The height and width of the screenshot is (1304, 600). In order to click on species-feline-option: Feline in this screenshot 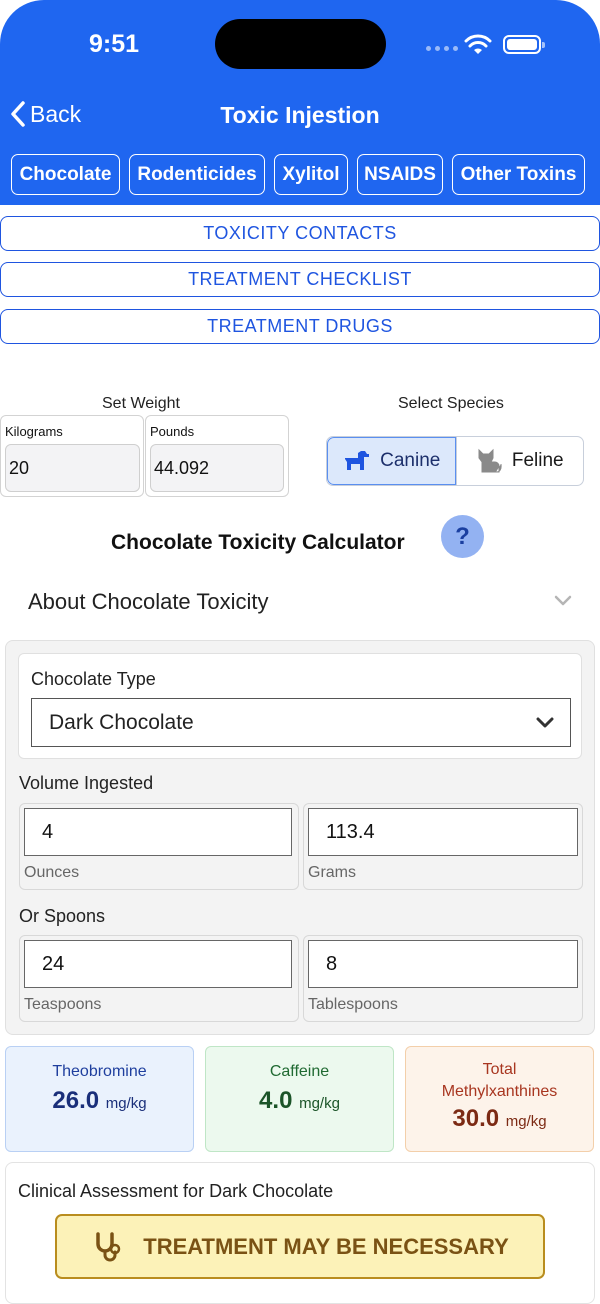, I will do `click(519, 461)`.